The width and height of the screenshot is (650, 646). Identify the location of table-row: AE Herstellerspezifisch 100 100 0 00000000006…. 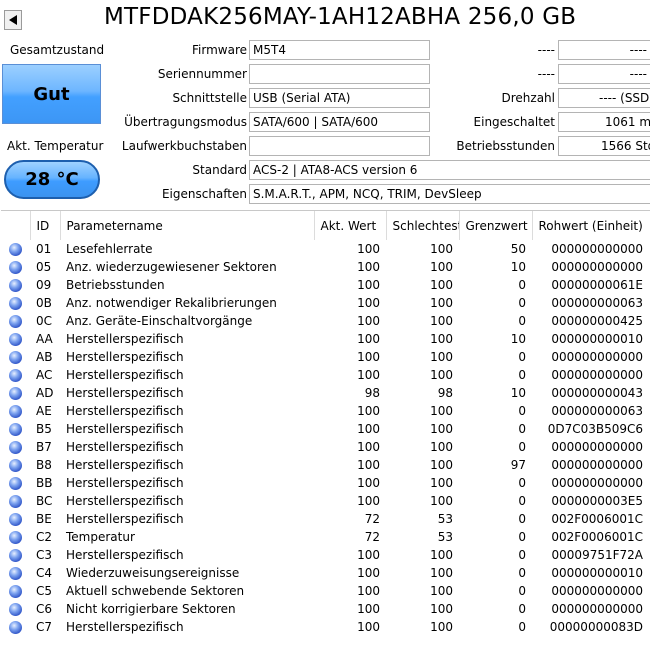
(325, 411).